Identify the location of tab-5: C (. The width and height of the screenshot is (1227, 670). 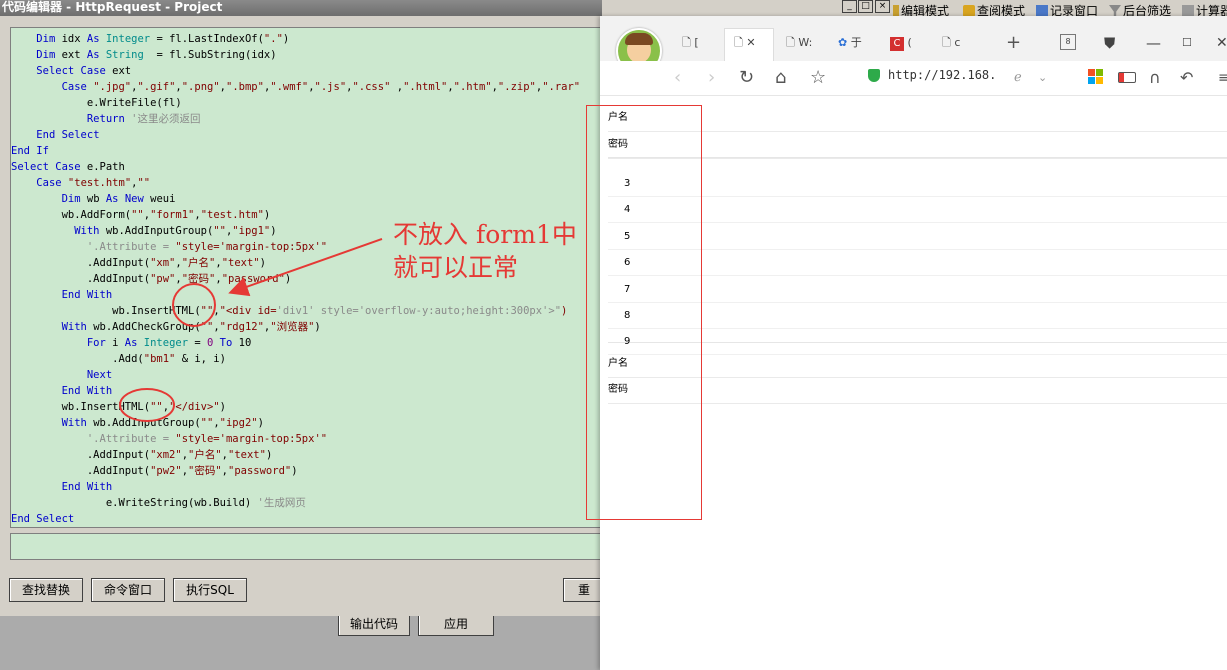
(901, 43).